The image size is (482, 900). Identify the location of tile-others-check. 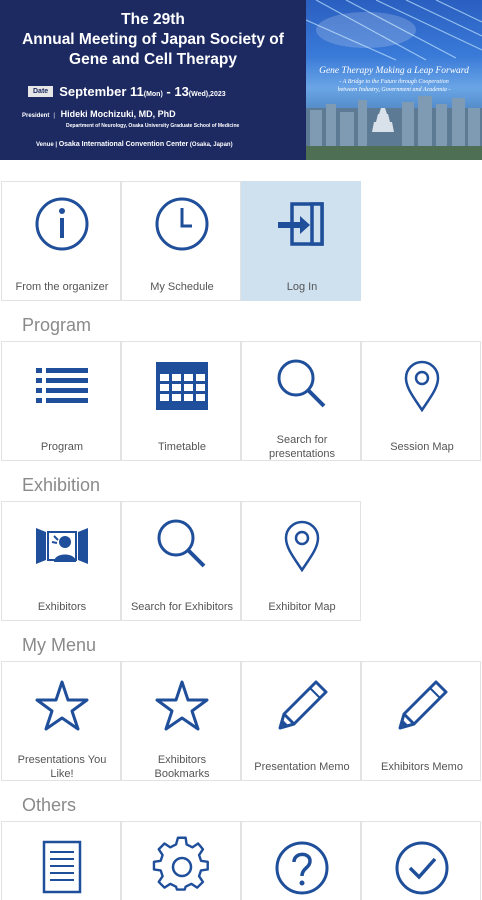
(421, 860).